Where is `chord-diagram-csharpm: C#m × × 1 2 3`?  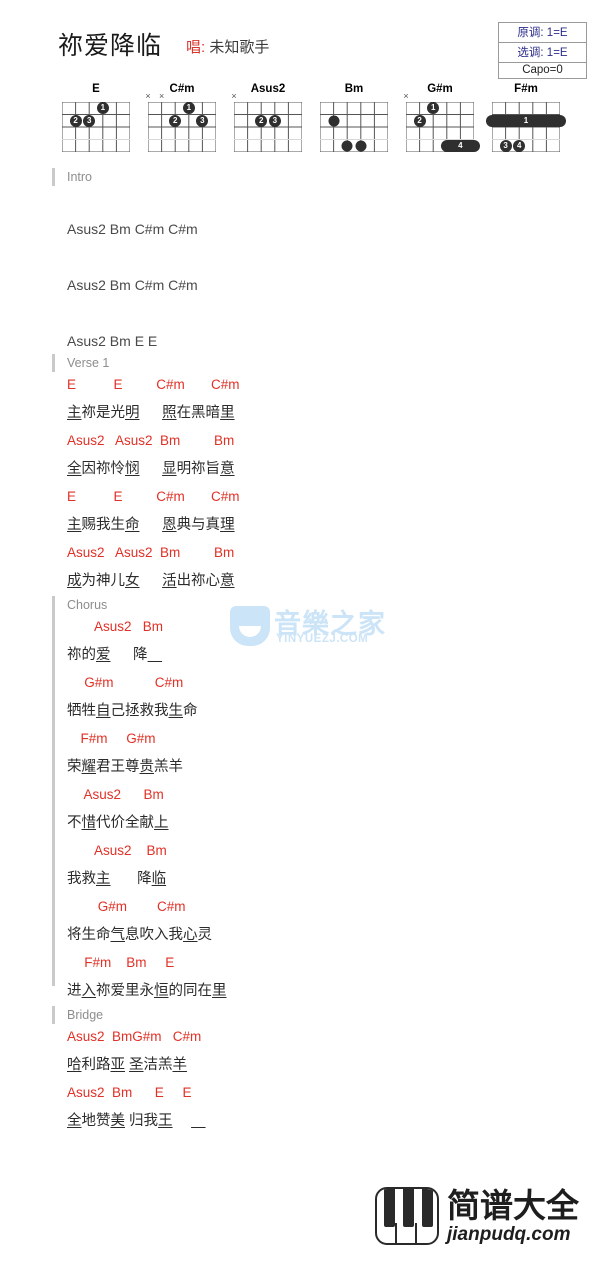 chord-diagram-csharpm: C#m × × 1 2 3 is located at coordinates (182, 117).